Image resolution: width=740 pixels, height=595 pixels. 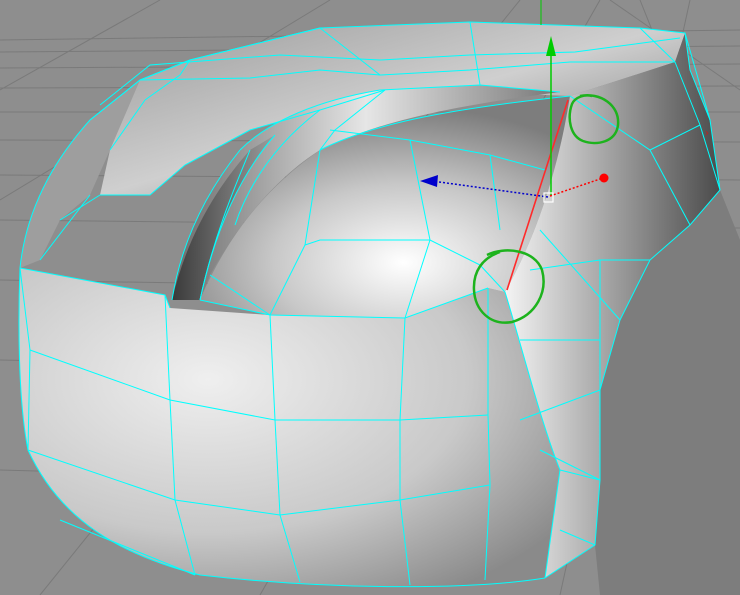 I want to click on edge-marker-glyph: ›, so click(x=707, y=133).